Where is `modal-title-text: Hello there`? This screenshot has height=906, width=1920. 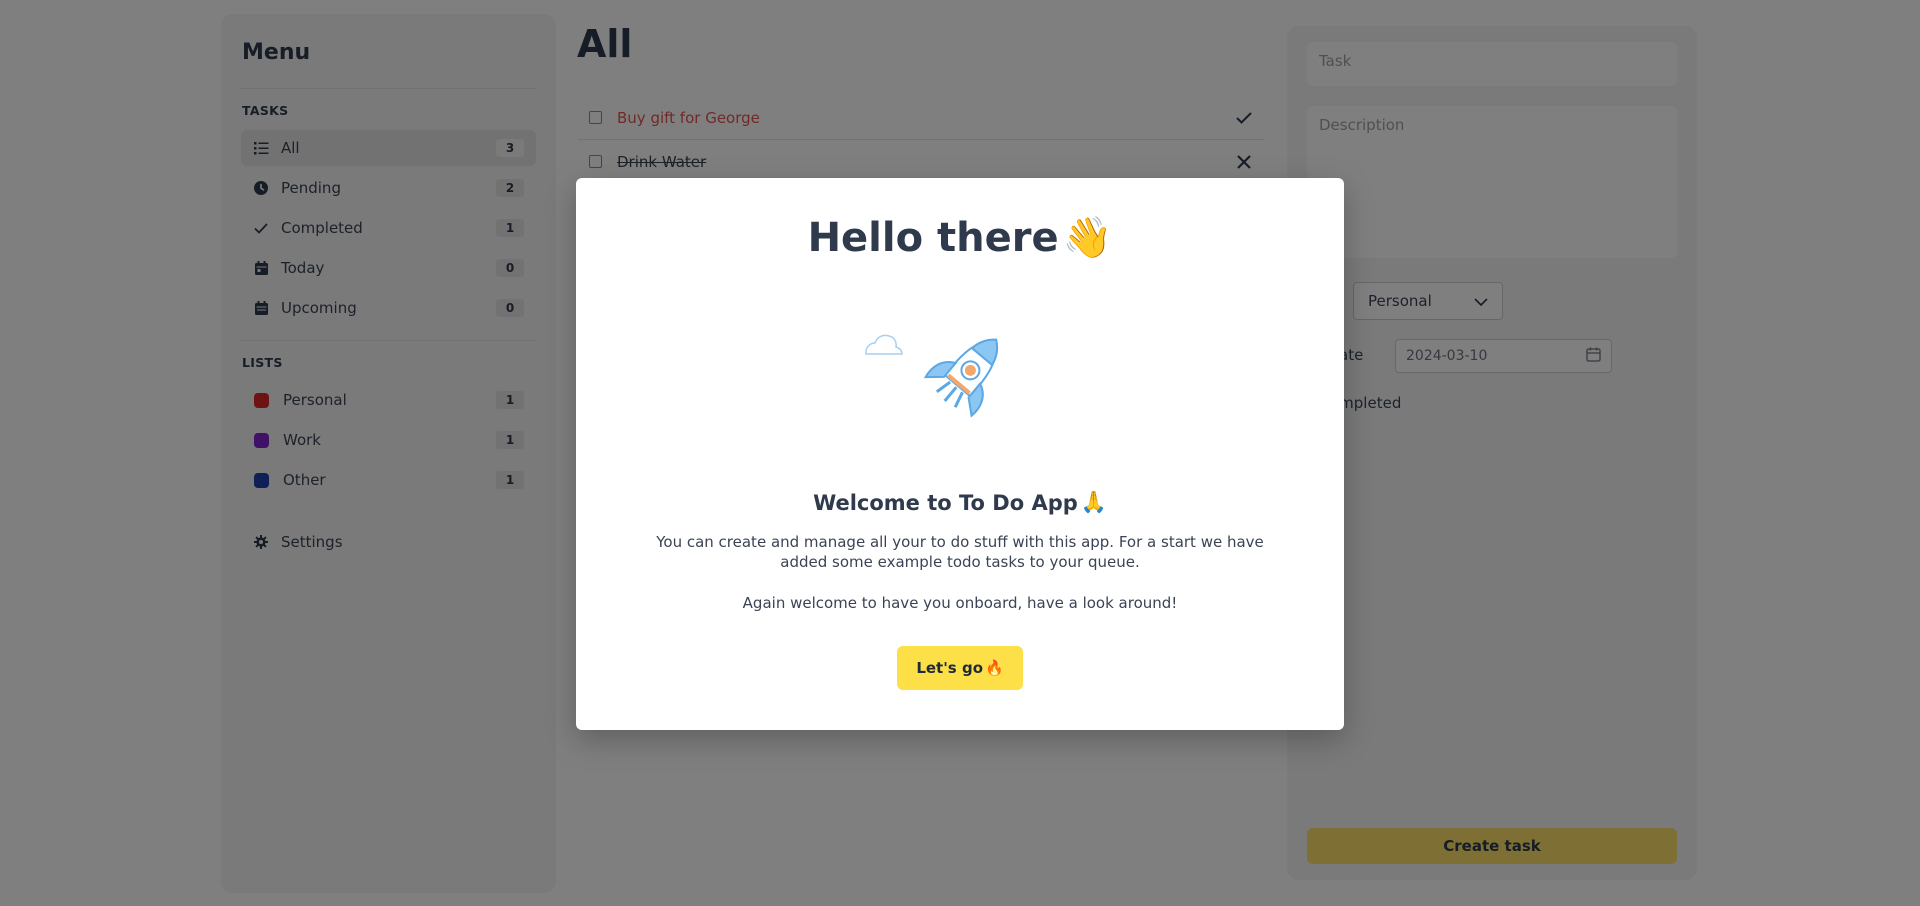
modal-title-text: Hello there is located at coordinates (933, 237).